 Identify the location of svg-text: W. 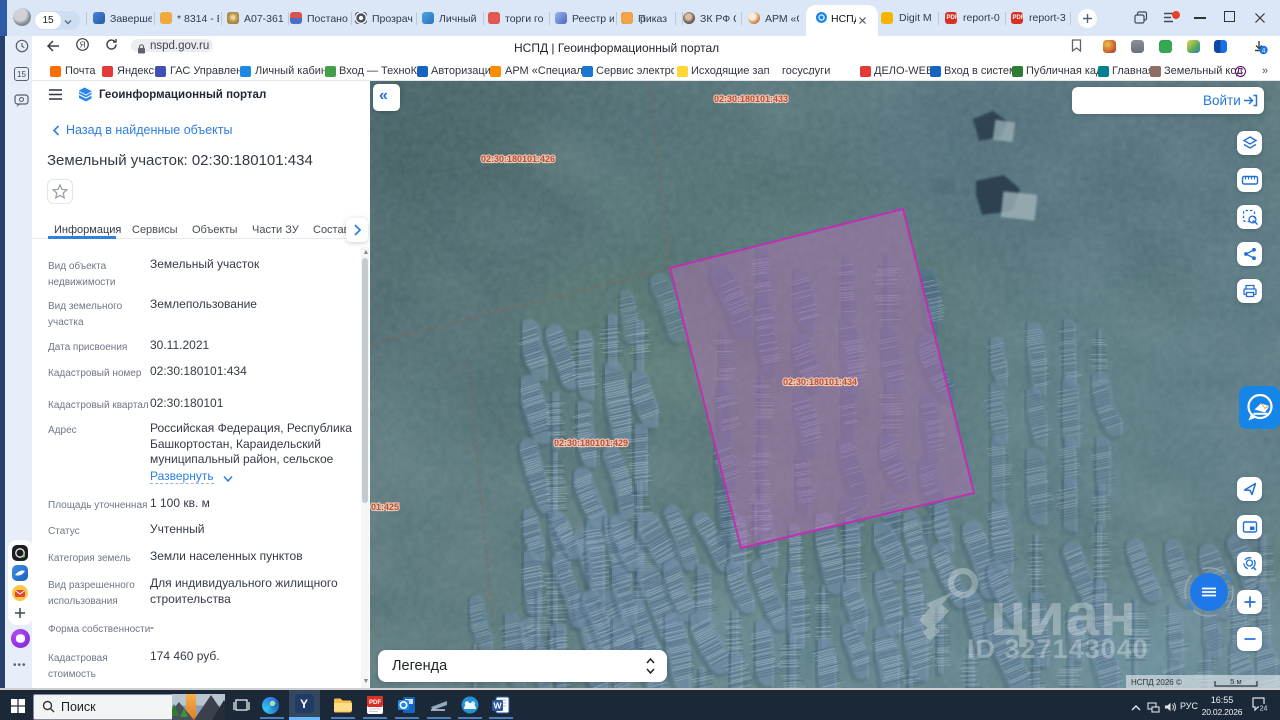
(497, 706).